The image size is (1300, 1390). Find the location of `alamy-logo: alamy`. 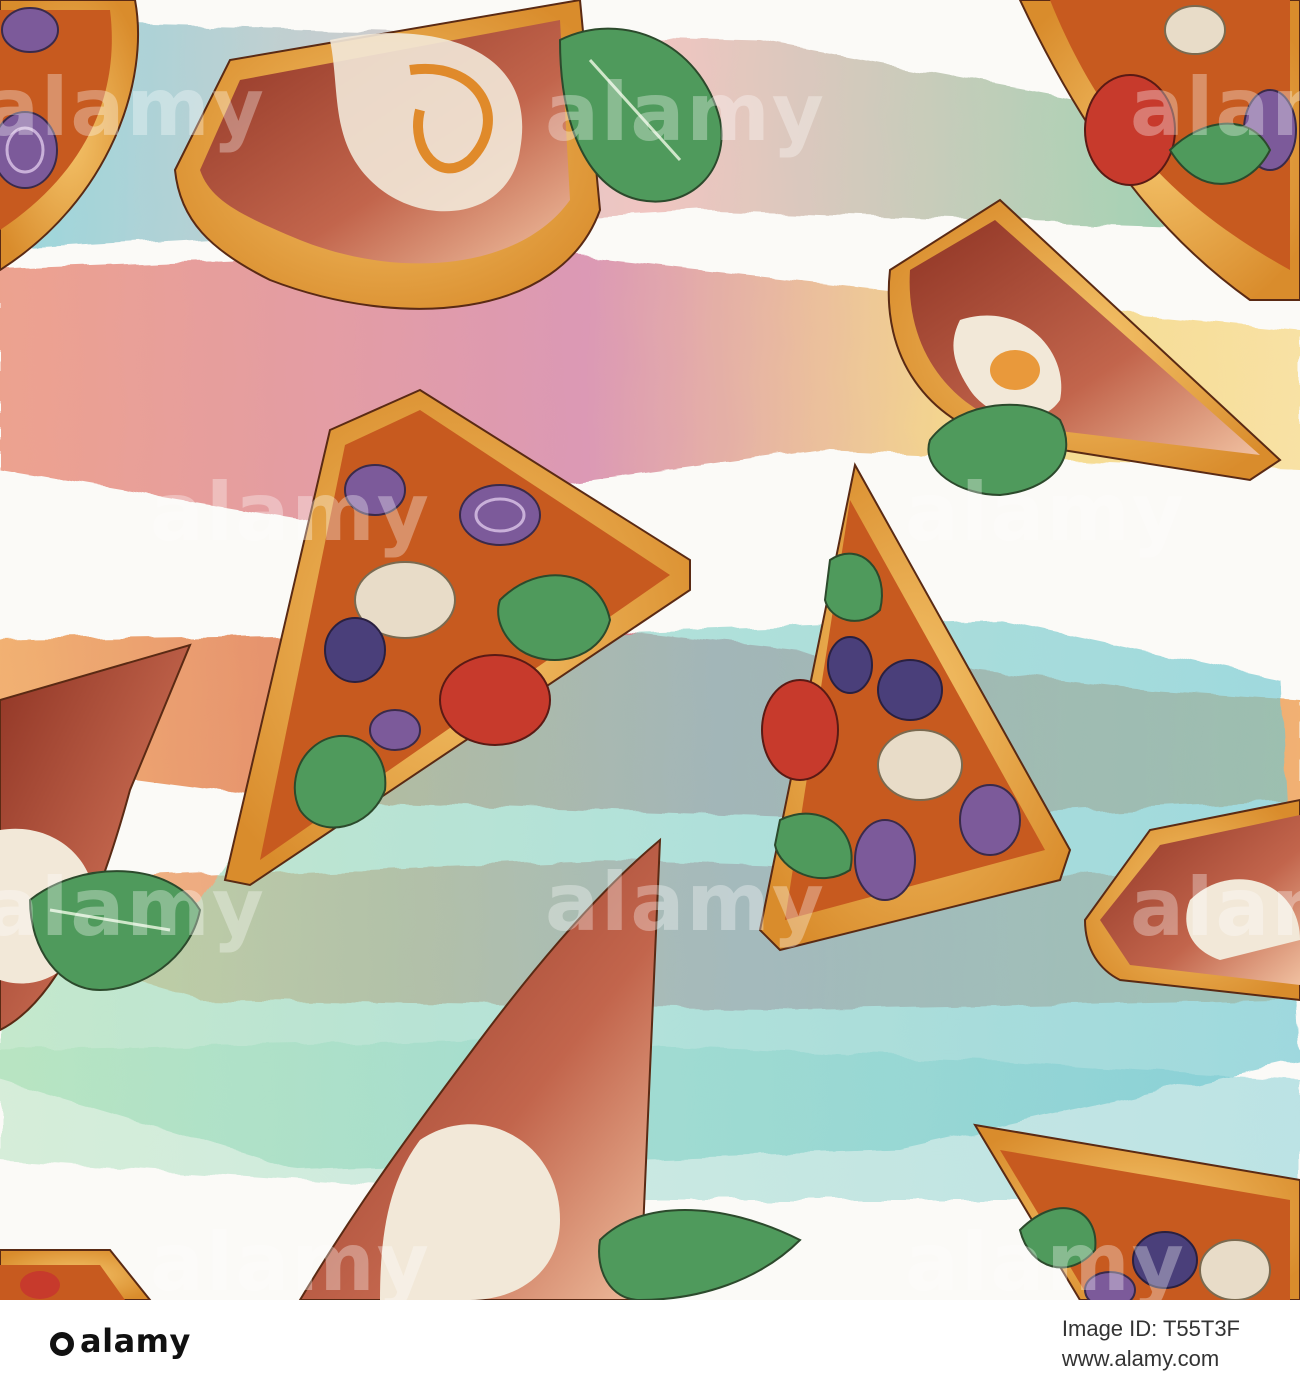

alamy-logo: alamy is located at coordinates (120, 1341).